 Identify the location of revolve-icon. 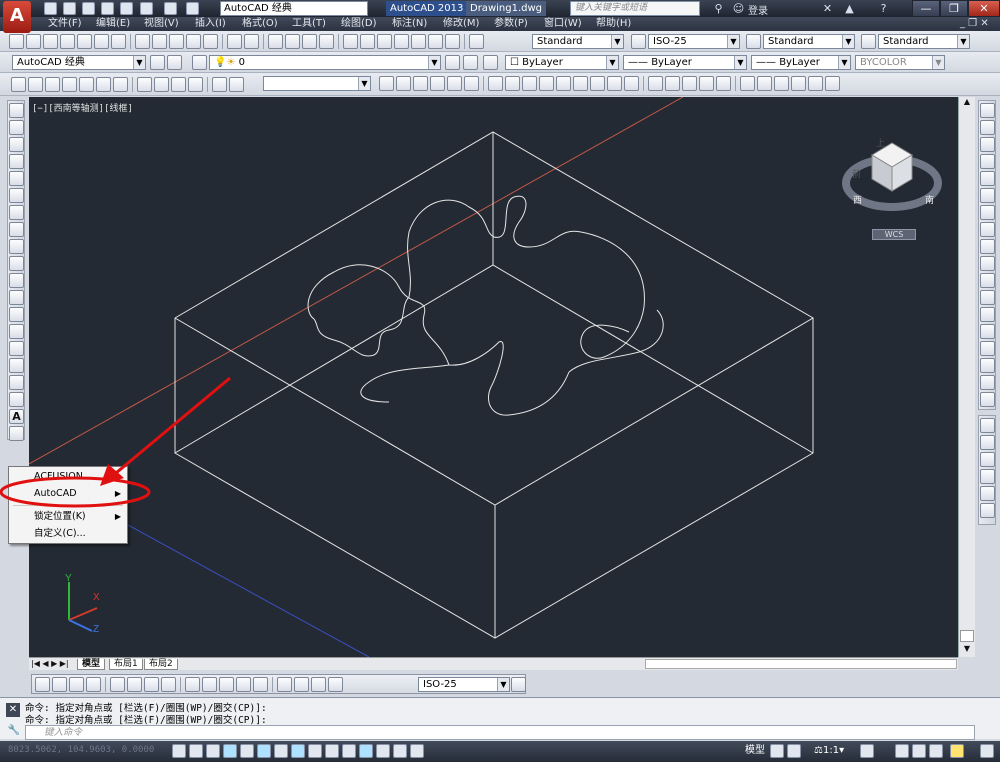
(706, 83).